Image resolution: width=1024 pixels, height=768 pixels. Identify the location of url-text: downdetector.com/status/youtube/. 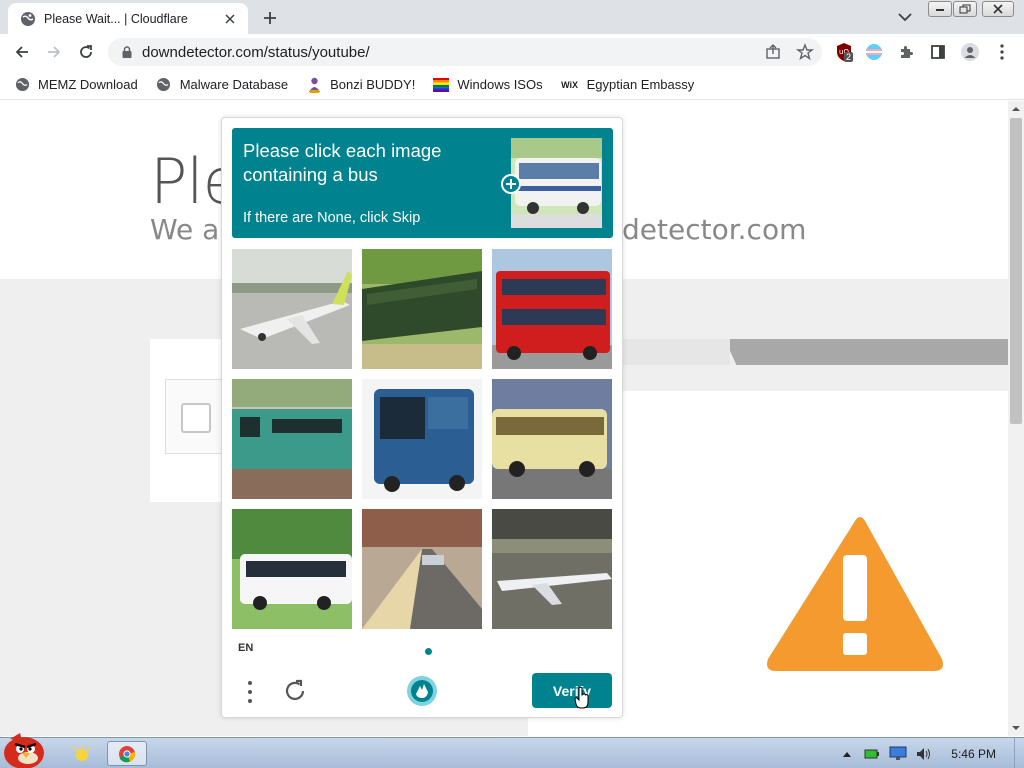
(256, 52).